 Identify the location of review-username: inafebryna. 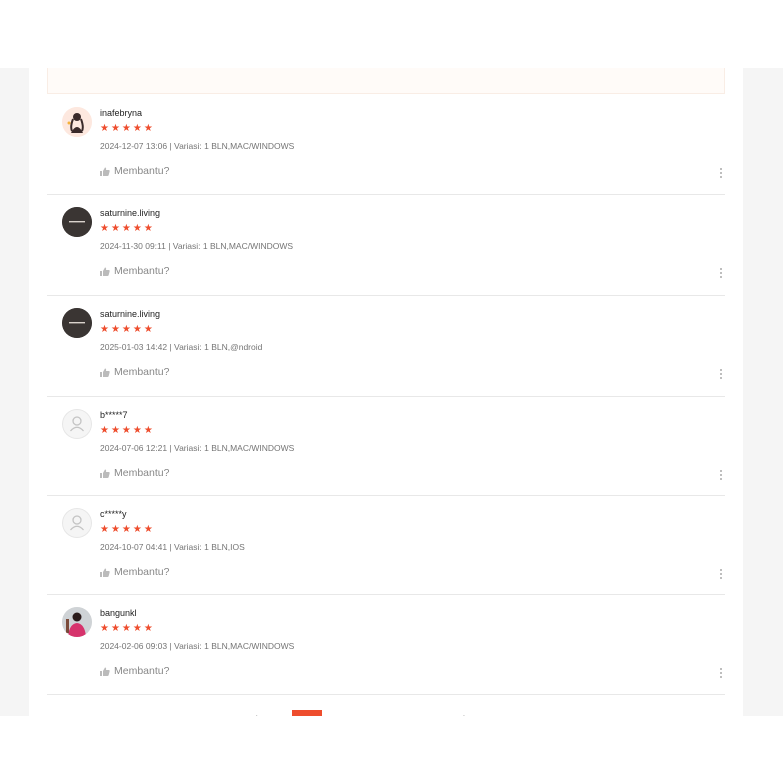
(121, 113).